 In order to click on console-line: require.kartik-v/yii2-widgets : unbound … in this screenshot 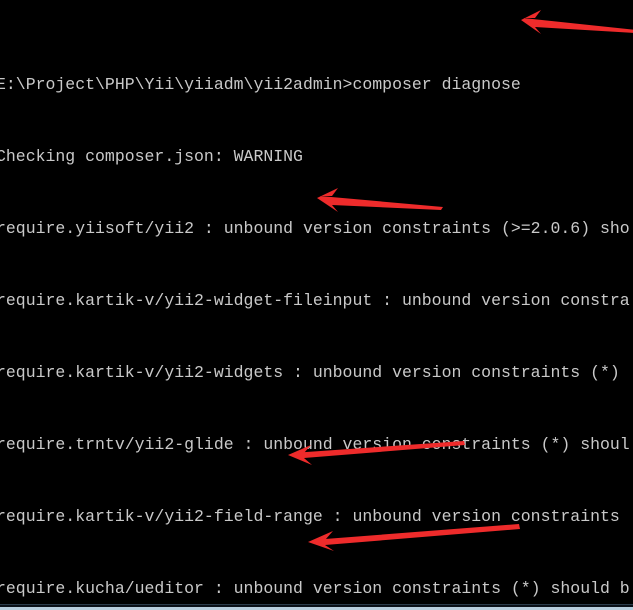, I will do `click(310, 372)`.